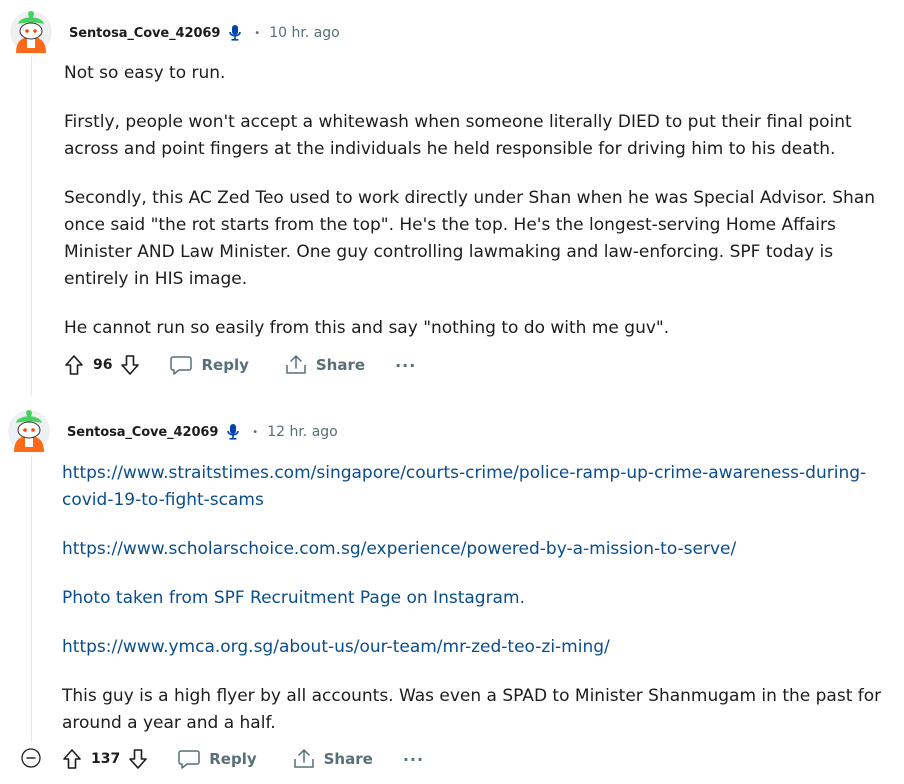 This screenshot has height=784, width=904. I want to click on comment-meta: Sentosa_Cove_42069 • 12 hr. ago, so click(202, 432).